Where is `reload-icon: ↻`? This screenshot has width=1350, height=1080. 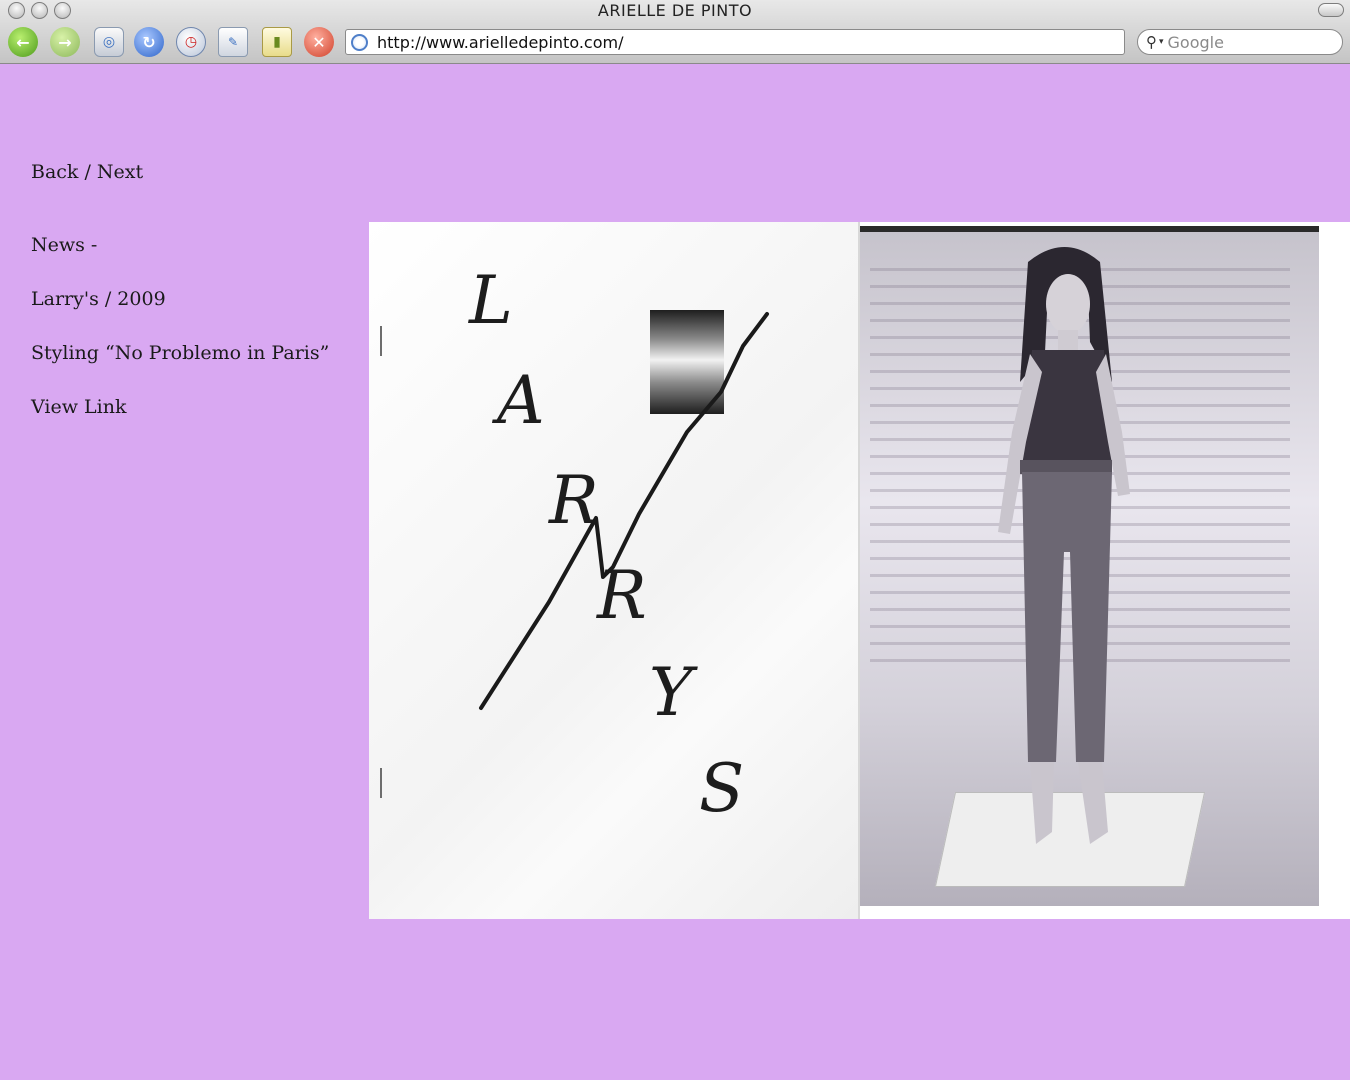 reload-icon: ↻ is located at coordinates (149, 42).